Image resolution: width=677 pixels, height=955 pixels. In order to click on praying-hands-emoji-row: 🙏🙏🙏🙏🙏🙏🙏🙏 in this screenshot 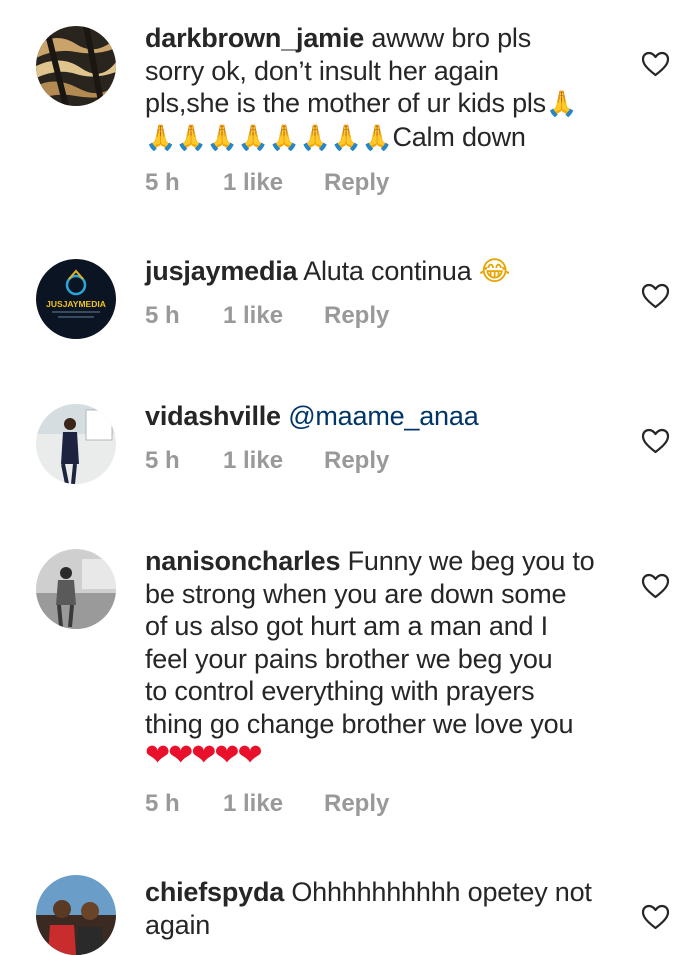, I will do `click(269, 137)`.